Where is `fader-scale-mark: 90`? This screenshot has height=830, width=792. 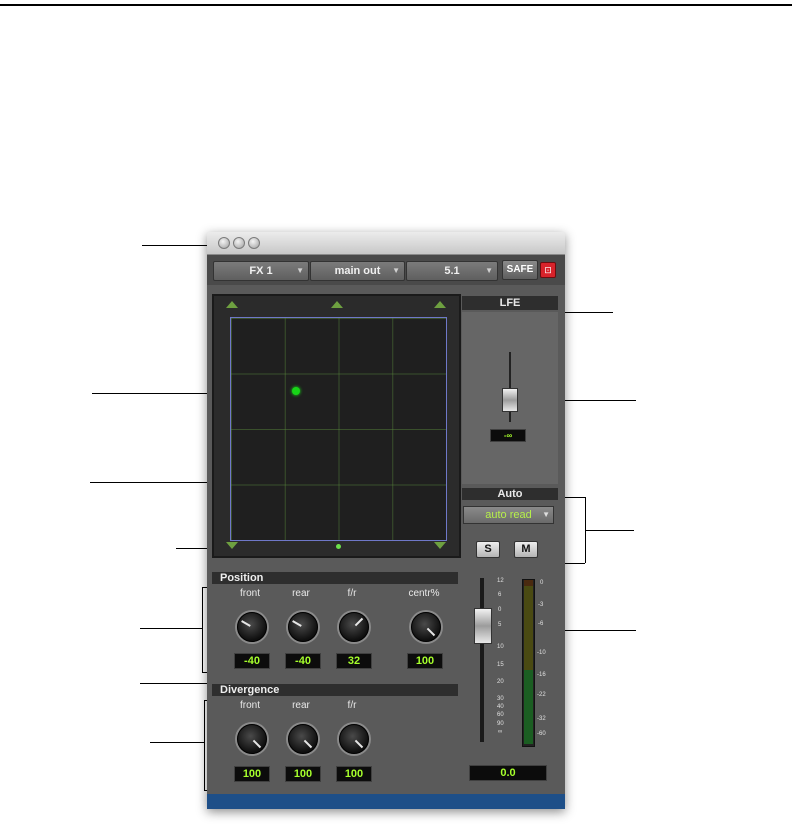 fader-scale-mark: 90 is located at coordinates (500, 724).